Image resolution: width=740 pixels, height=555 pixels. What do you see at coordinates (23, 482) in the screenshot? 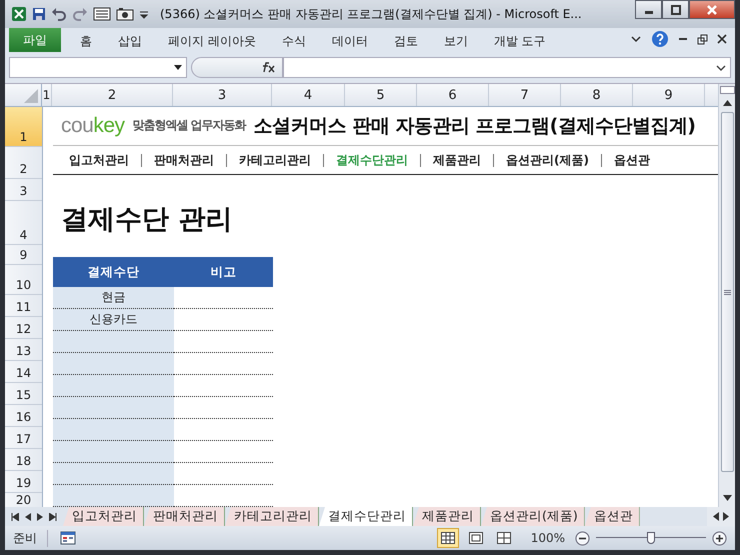
I see `row-header: 19` at bounding box center [23, 482].